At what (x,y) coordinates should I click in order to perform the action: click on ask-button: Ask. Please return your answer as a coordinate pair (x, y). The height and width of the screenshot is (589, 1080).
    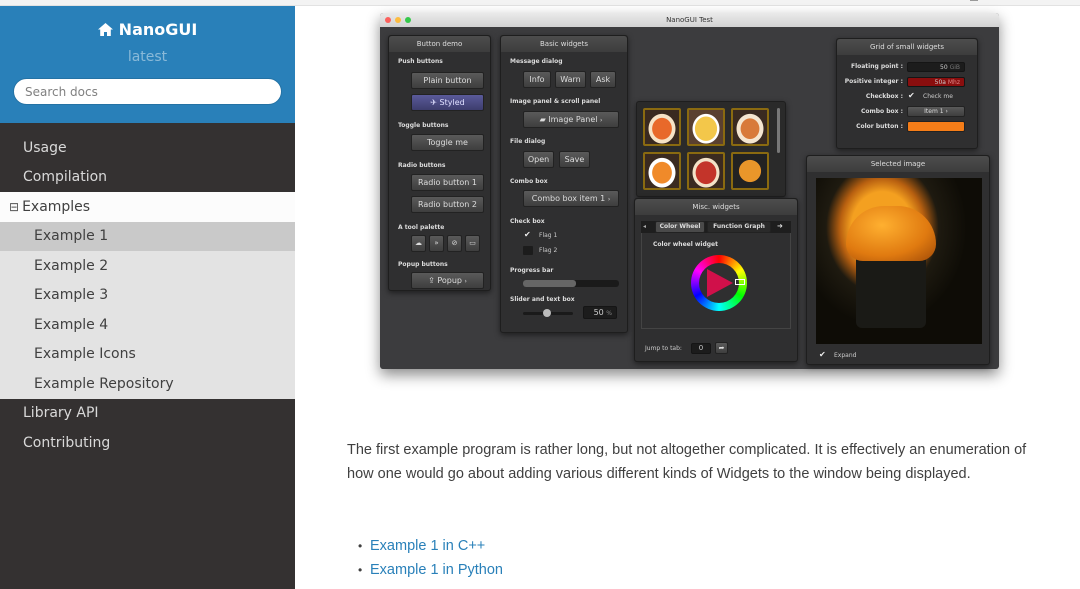
    Looking at the image, I should click on (603, 79).